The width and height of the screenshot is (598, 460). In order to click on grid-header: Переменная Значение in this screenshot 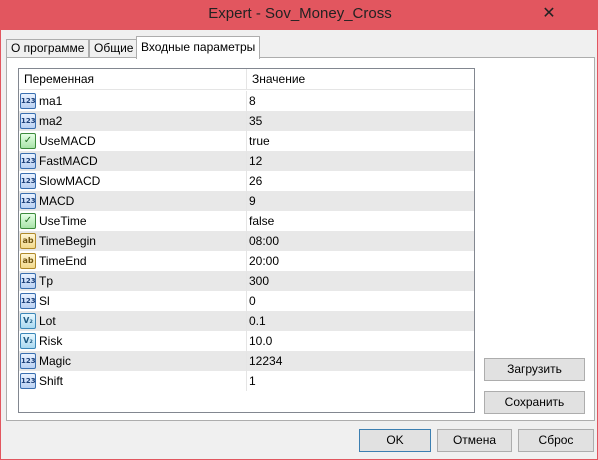, I will do `click(246, 79)`.